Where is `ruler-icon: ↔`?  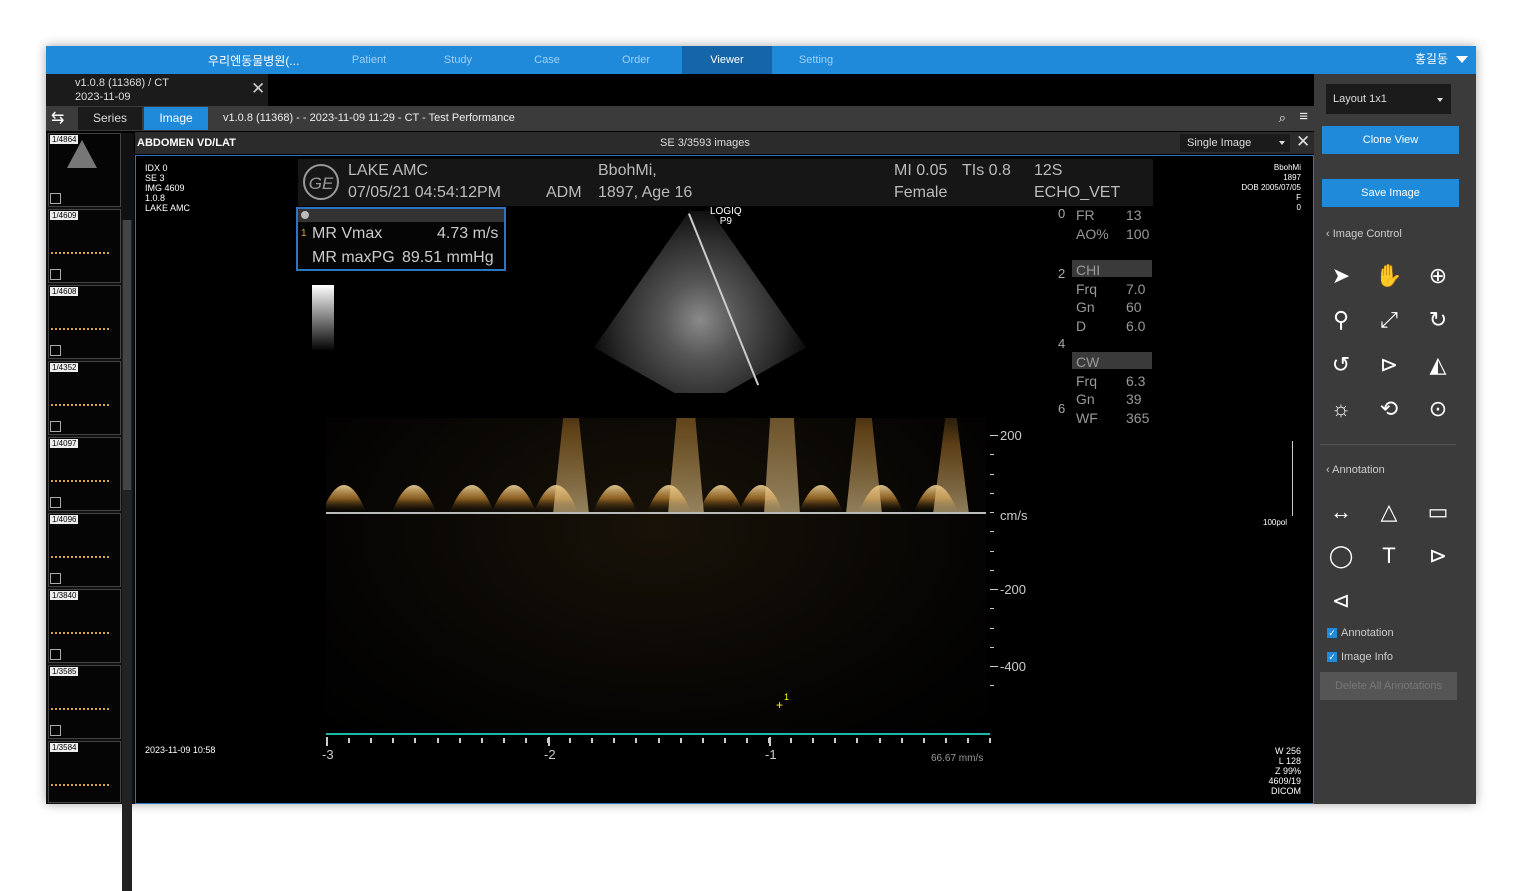 ruler-icon: ↔ is located at coordinates (1341, 512).